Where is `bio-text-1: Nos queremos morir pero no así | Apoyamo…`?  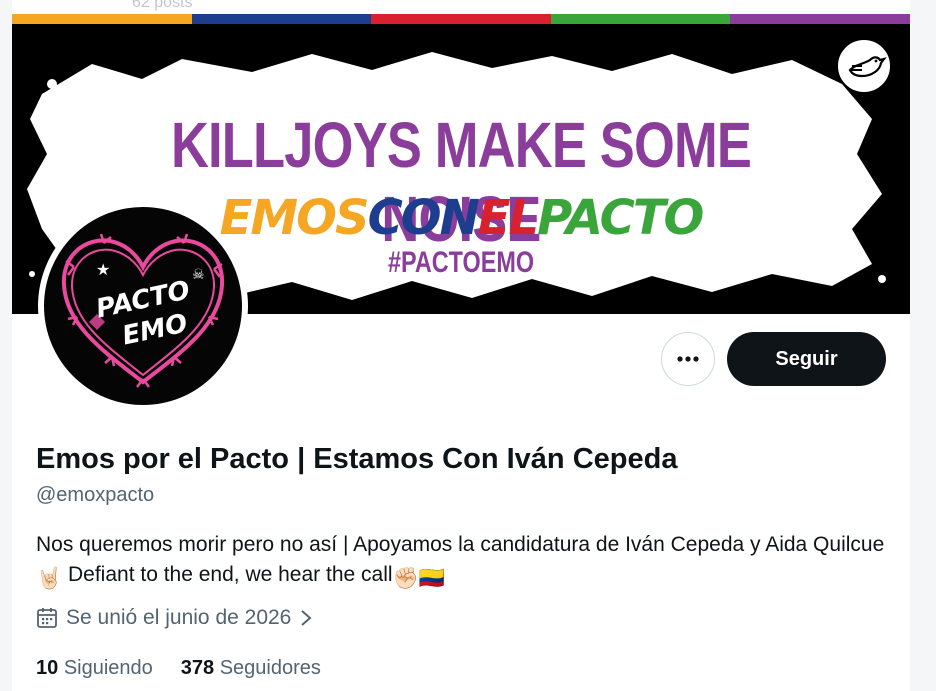 bio-text-1: Nos queremos morir pero no así | Apoyamo… is located at coordinates (460, 544).